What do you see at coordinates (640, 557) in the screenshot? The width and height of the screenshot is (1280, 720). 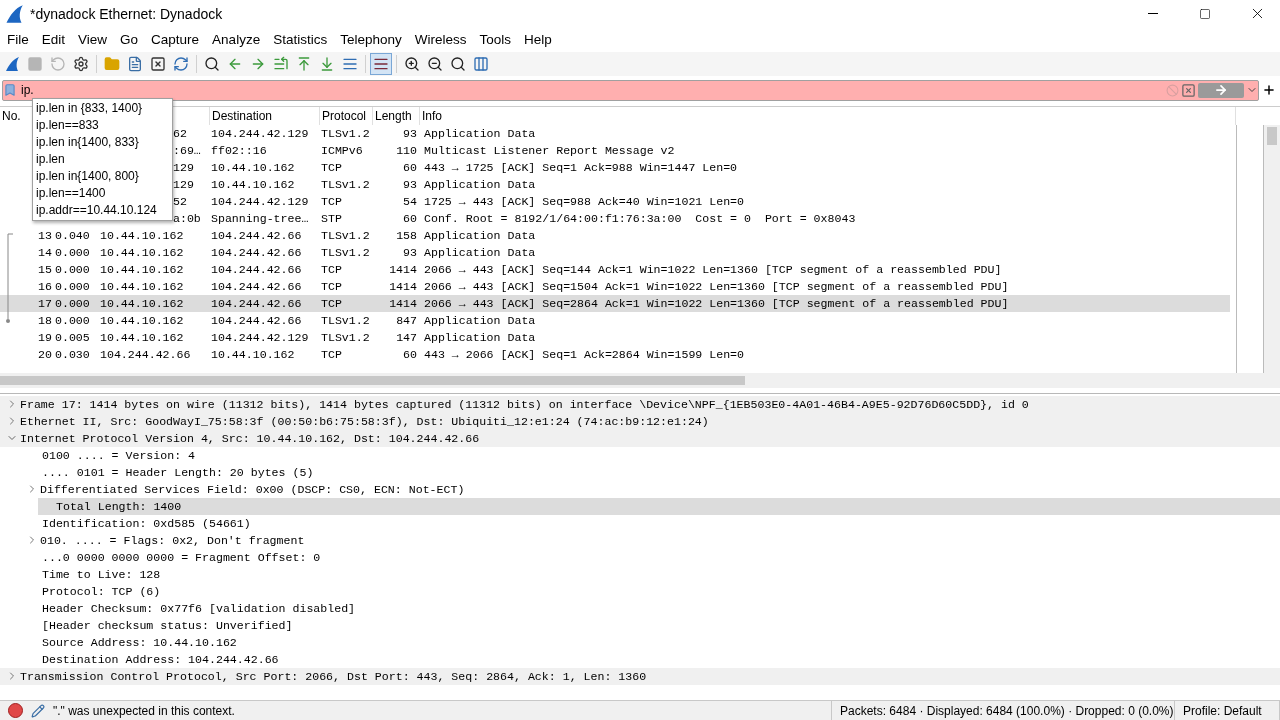 I see `tree-row: ...0 0000 0000 0000 = Fragment Offset: 0` at bounding box center [640, 557].